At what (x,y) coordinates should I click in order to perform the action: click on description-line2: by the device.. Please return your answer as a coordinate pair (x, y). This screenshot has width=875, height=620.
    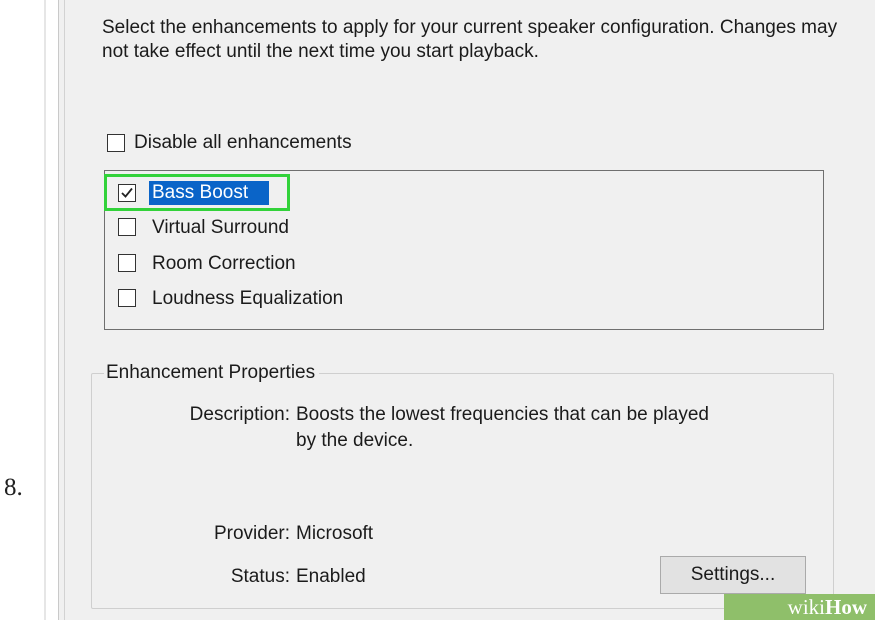
    Looking at the image, I should click on (355, 440).